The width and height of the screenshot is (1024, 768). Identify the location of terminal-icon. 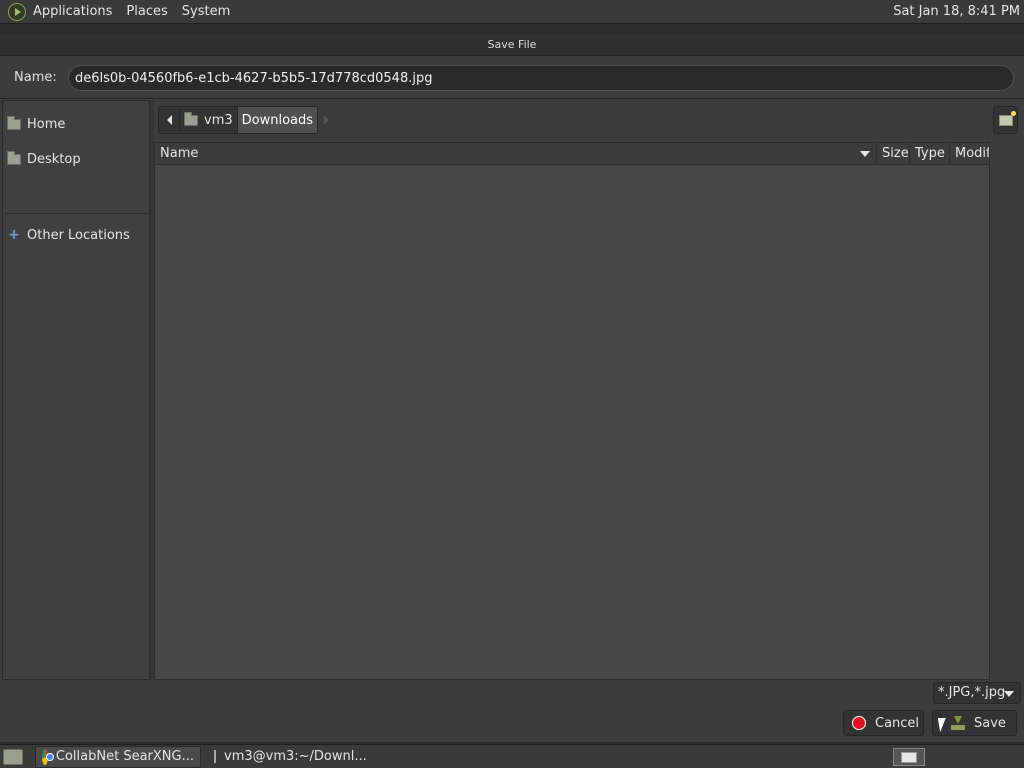
(215, 756).